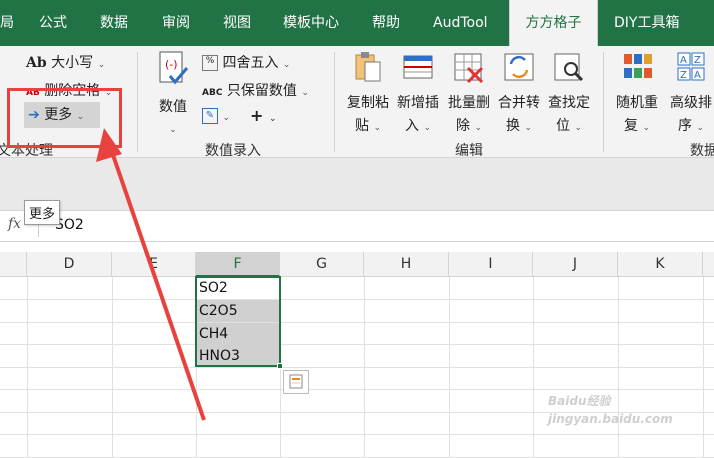 The image size is (714, 458). What do you see at coordinates (151, 274) in the screenshot?
I see `annotation-arrow` at bounding box center [151, 274].